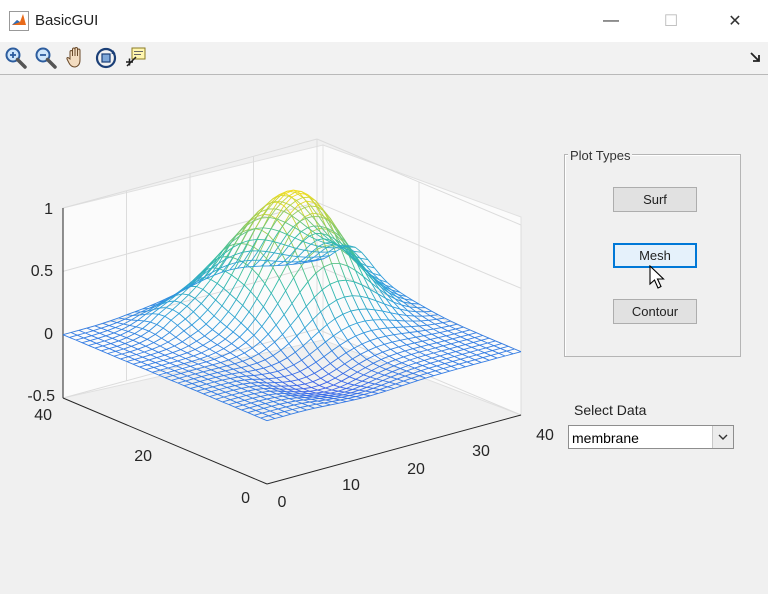  What do you see at coordinates (106, 58) in the screenshot?
I see `rotate-3d-icon` at bounding box center [106, 58].